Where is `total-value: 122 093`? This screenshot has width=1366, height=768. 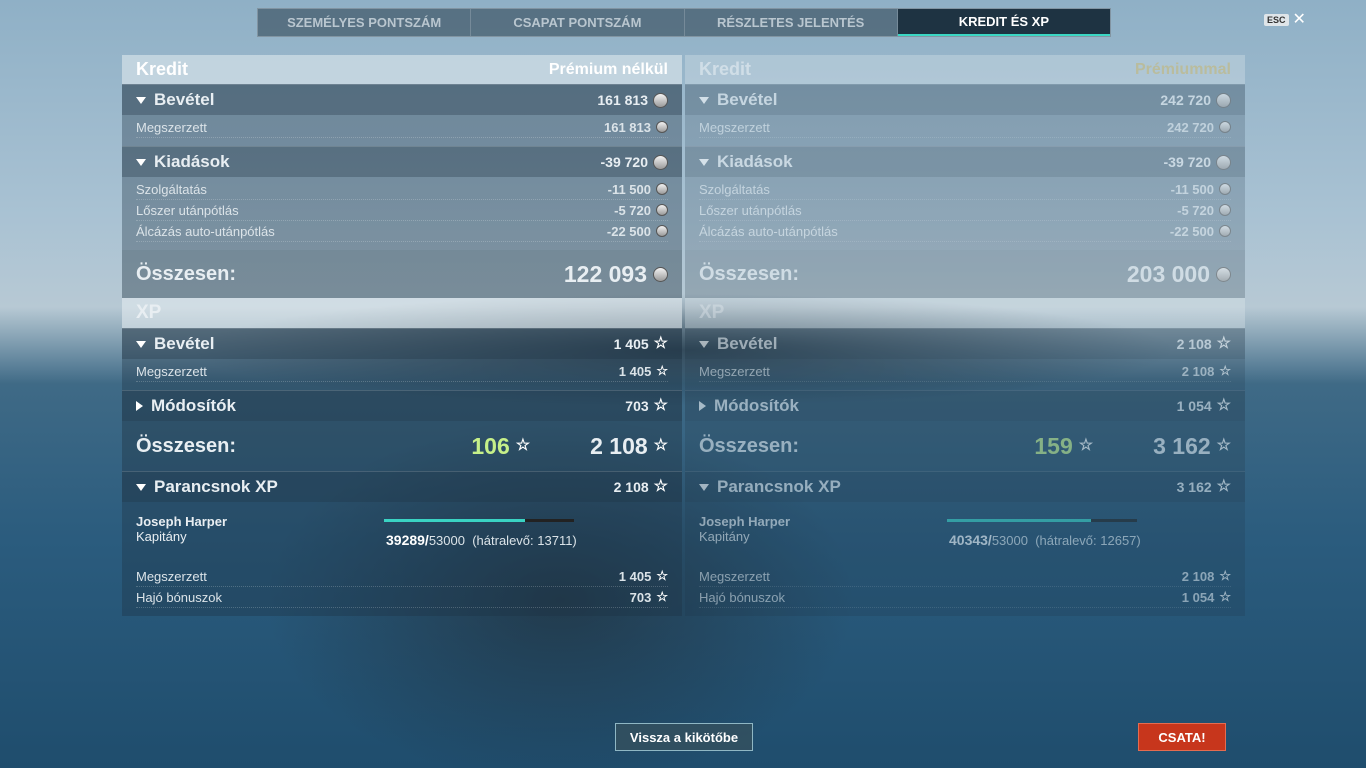 total-value: 122 093 is located at coordinates (605, 273).